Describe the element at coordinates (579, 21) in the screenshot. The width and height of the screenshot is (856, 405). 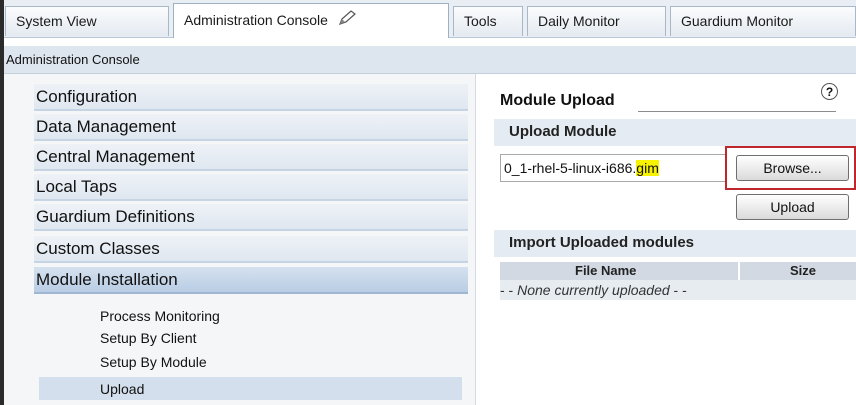
I see `tab-label: Daily Monitor` at that location.